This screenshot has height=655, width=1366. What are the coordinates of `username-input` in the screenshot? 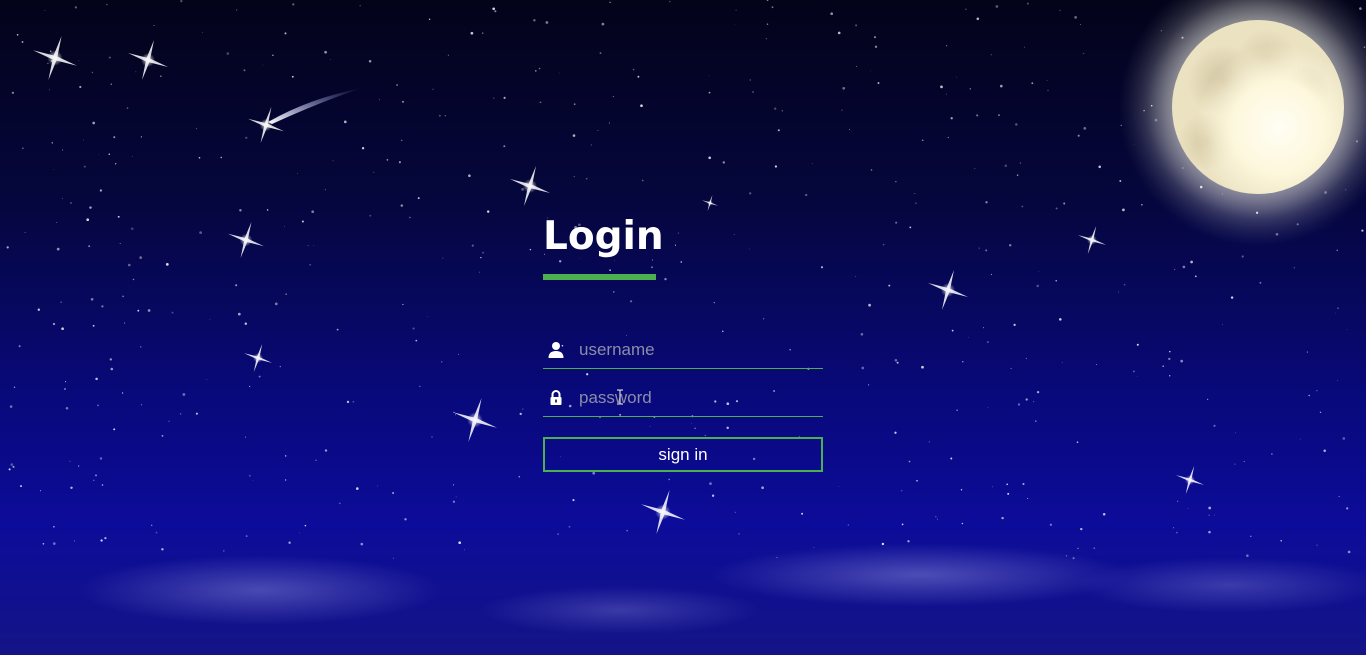 It's located at (696, 350).